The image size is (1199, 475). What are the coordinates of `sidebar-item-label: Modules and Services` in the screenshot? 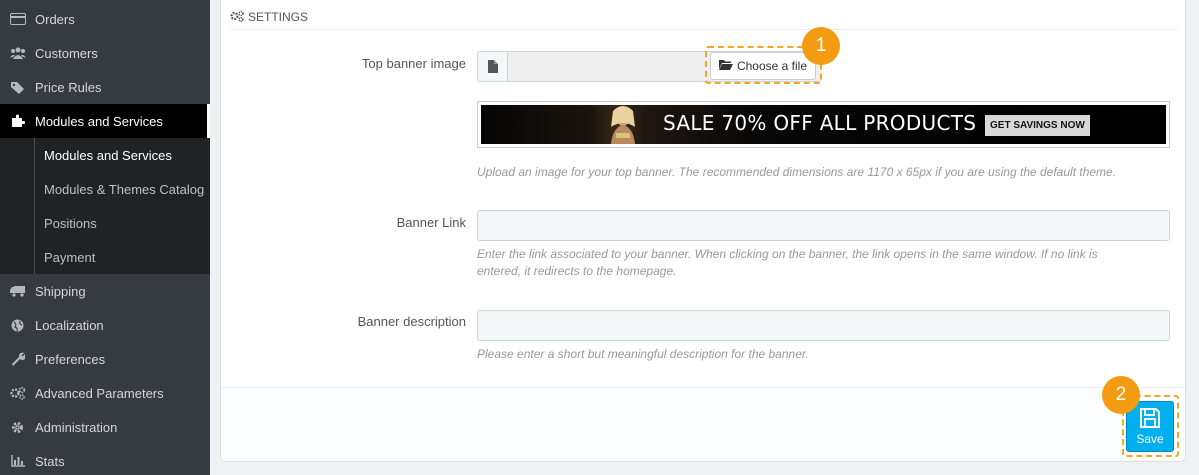 It's located at (99, 121).